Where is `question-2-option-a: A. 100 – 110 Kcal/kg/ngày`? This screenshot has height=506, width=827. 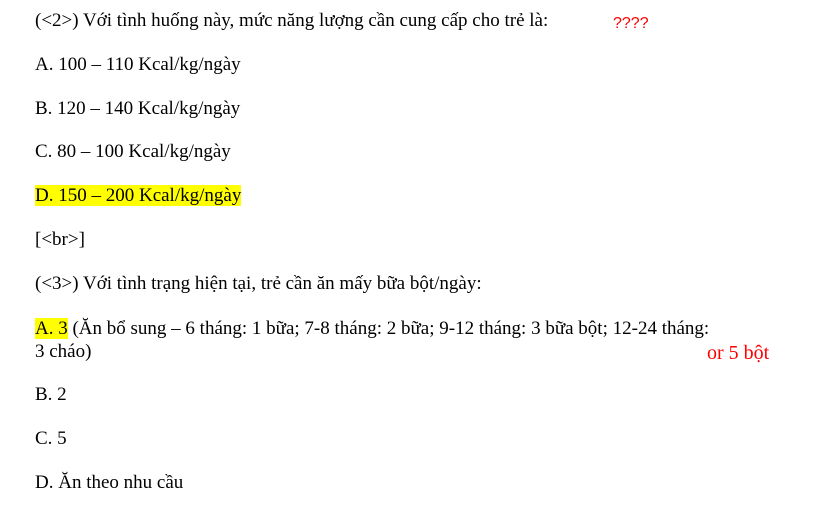 question-2-option-a: A. 100 – 110 Kcal/kg/ngày is located at coordinates (138, 64).